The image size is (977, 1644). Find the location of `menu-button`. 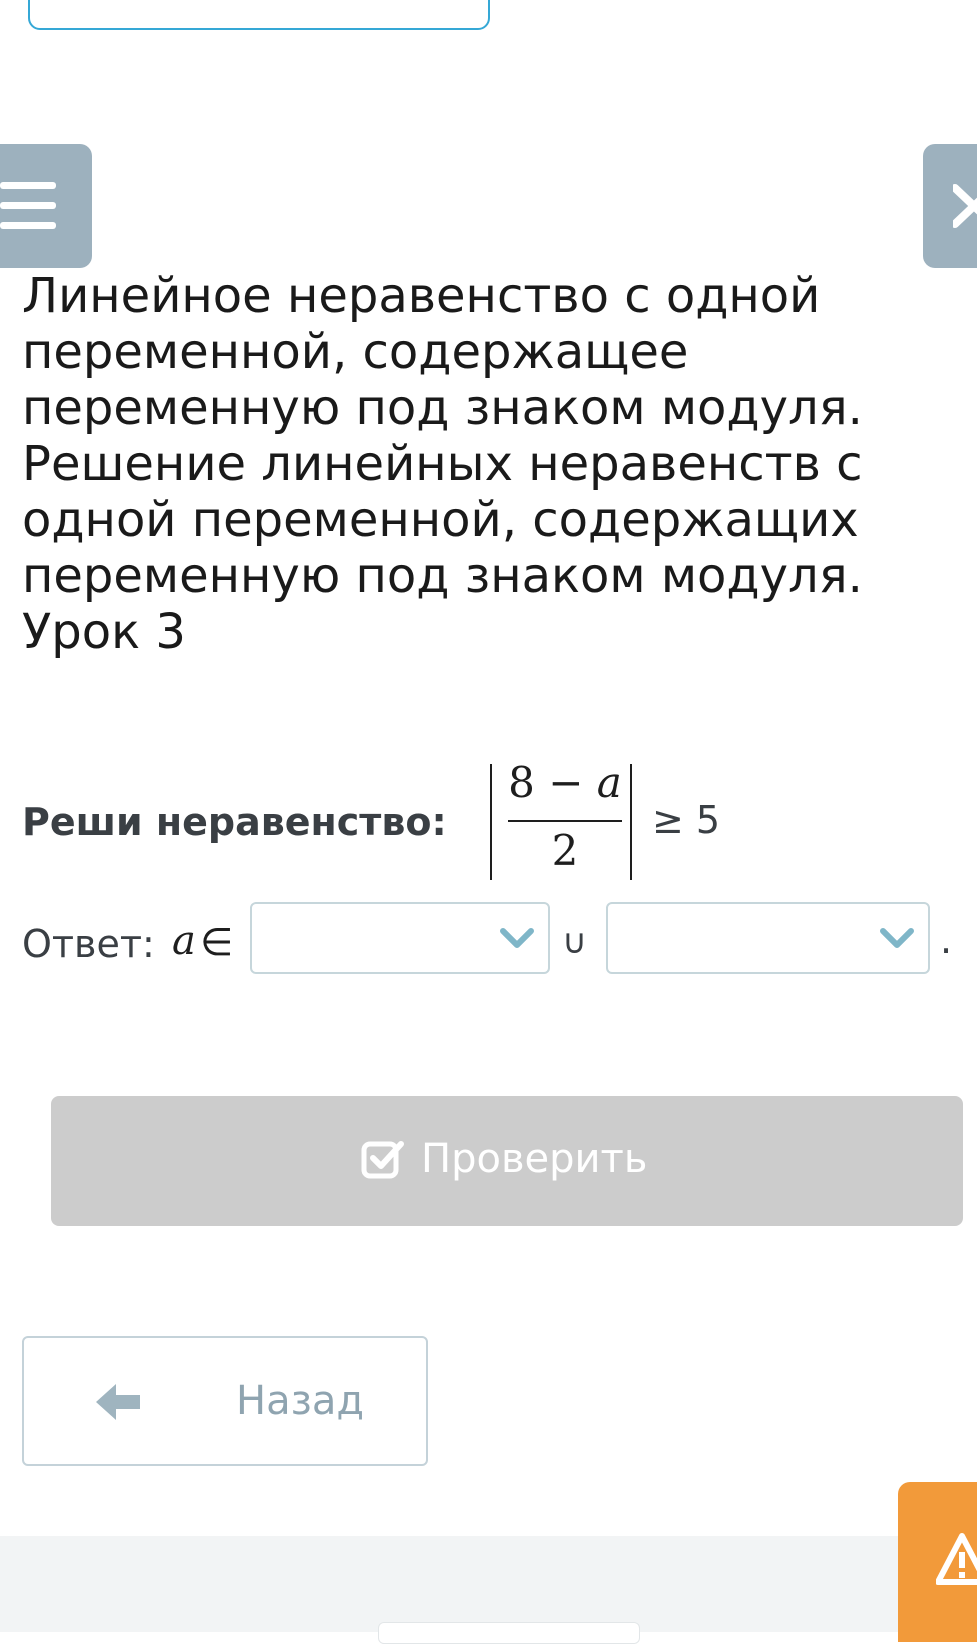

menu-button is located at coordinates (46, 206).